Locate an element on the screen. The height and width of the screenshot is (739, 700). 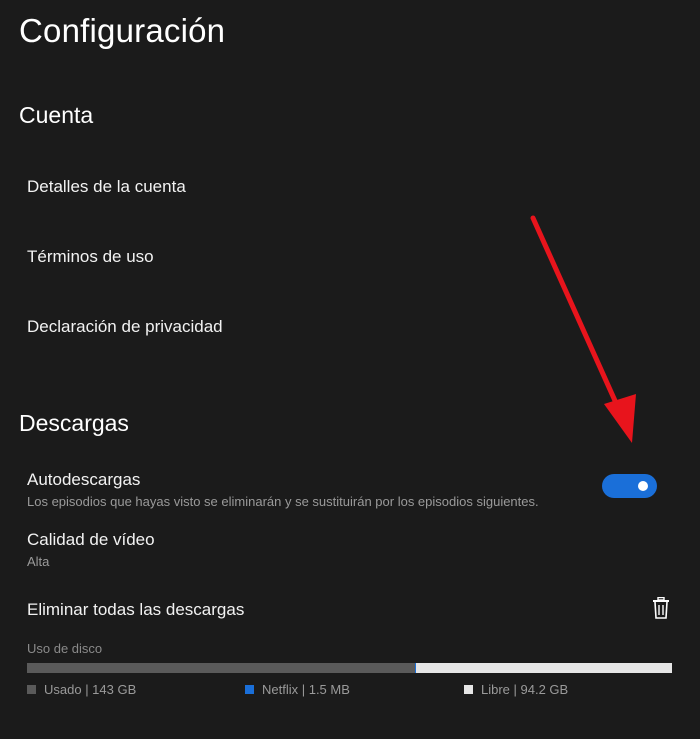
section-title-downloads: Descargas is located at coordinates (74, 423).